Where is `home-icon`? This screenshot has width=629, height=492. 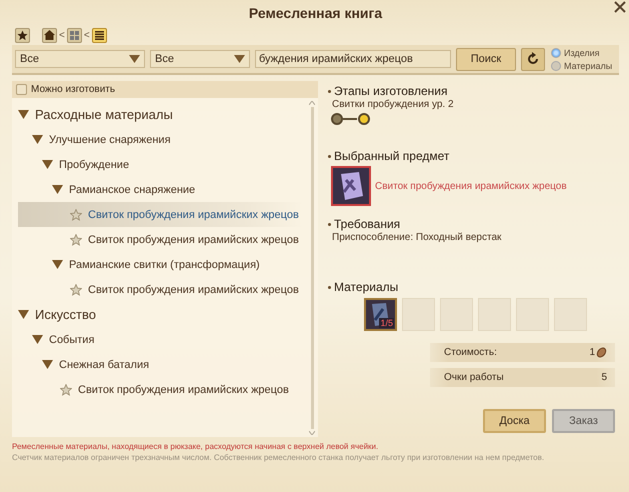 home-icon is located at coordinates (49, 35).